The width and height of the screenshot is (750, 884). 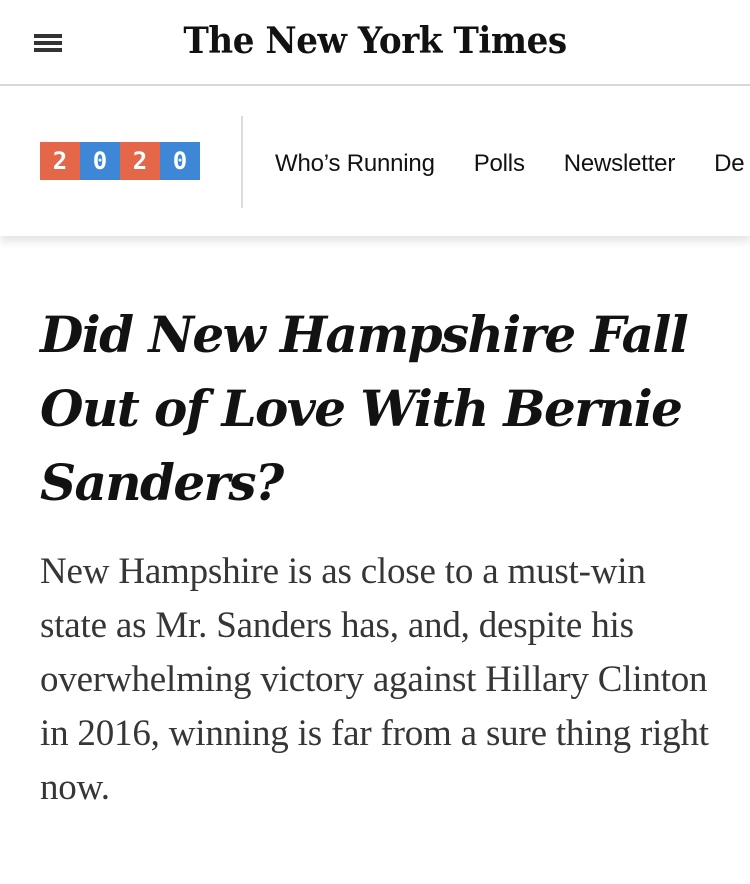 What do you see at coordinates (242, 162) in the screenshot?
I see `nav-divider` at bounding box center [242, 162].